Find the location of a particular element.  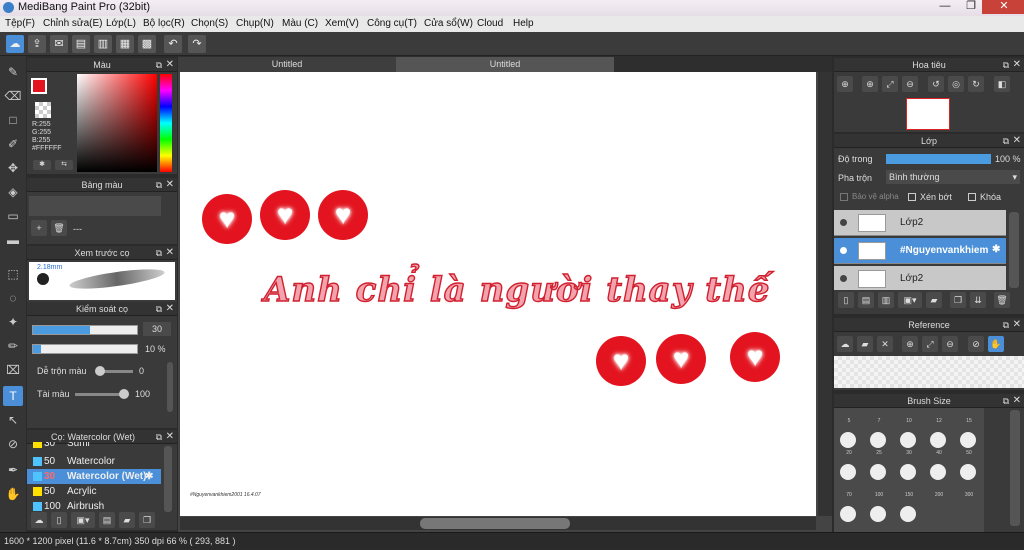

add-layer-menu-icon: ▣▾ is located at coordinates (910, 300).